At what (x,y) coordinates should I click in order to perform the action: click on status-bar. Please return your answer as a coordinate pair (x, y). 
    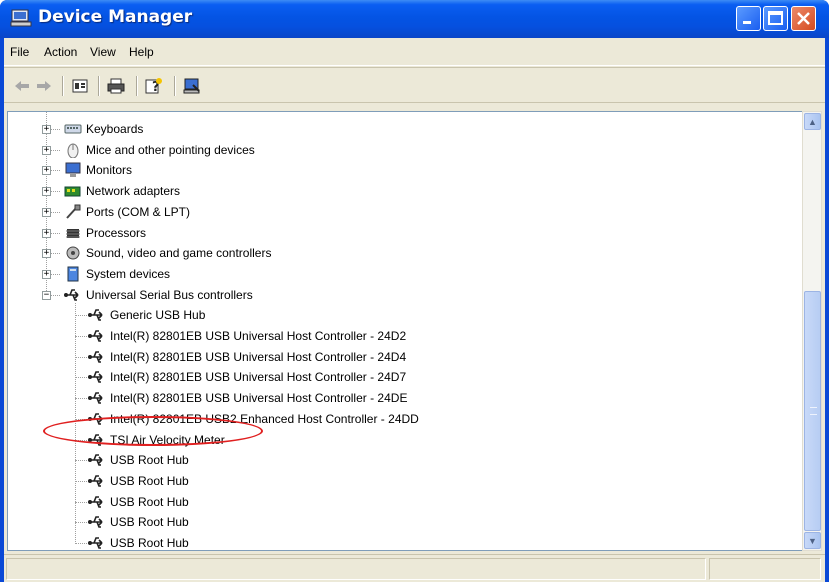
    Looking at the image, I should click on (414, 568).